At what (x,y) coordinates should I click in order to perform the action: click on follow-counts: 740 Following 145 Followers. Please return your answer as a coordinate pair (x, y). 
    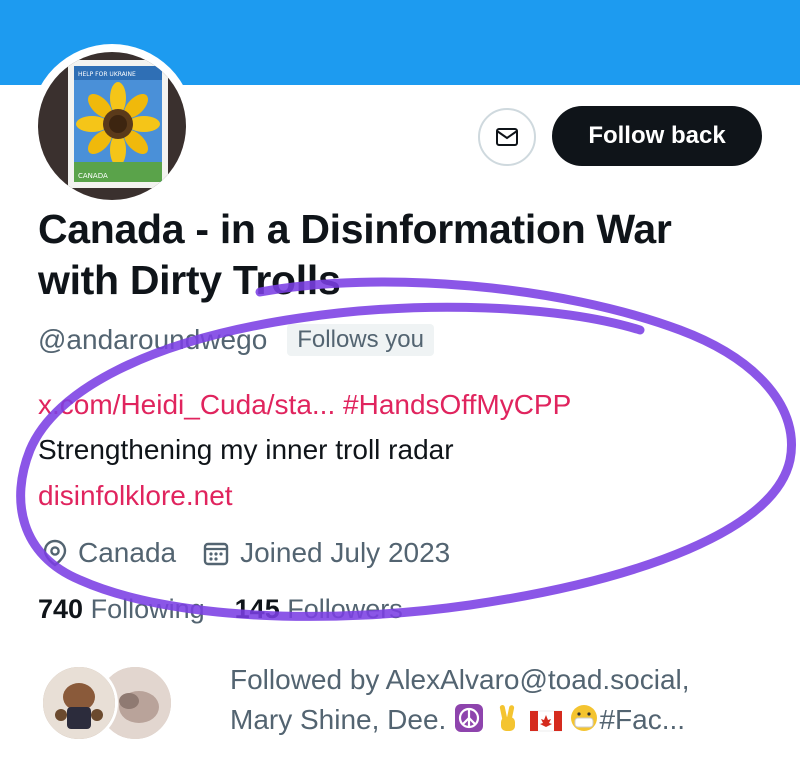
    Looking at the image, I should click on (220, 609).